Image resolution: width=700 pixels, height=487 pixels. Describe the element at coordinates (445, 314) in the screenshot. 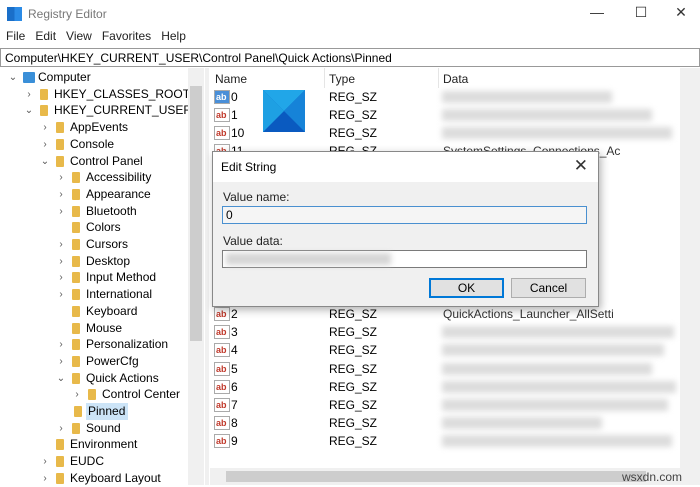

I see `value-row: ab 2 REG_SZ QuickActions_Launcher_AllSetti` at that location.